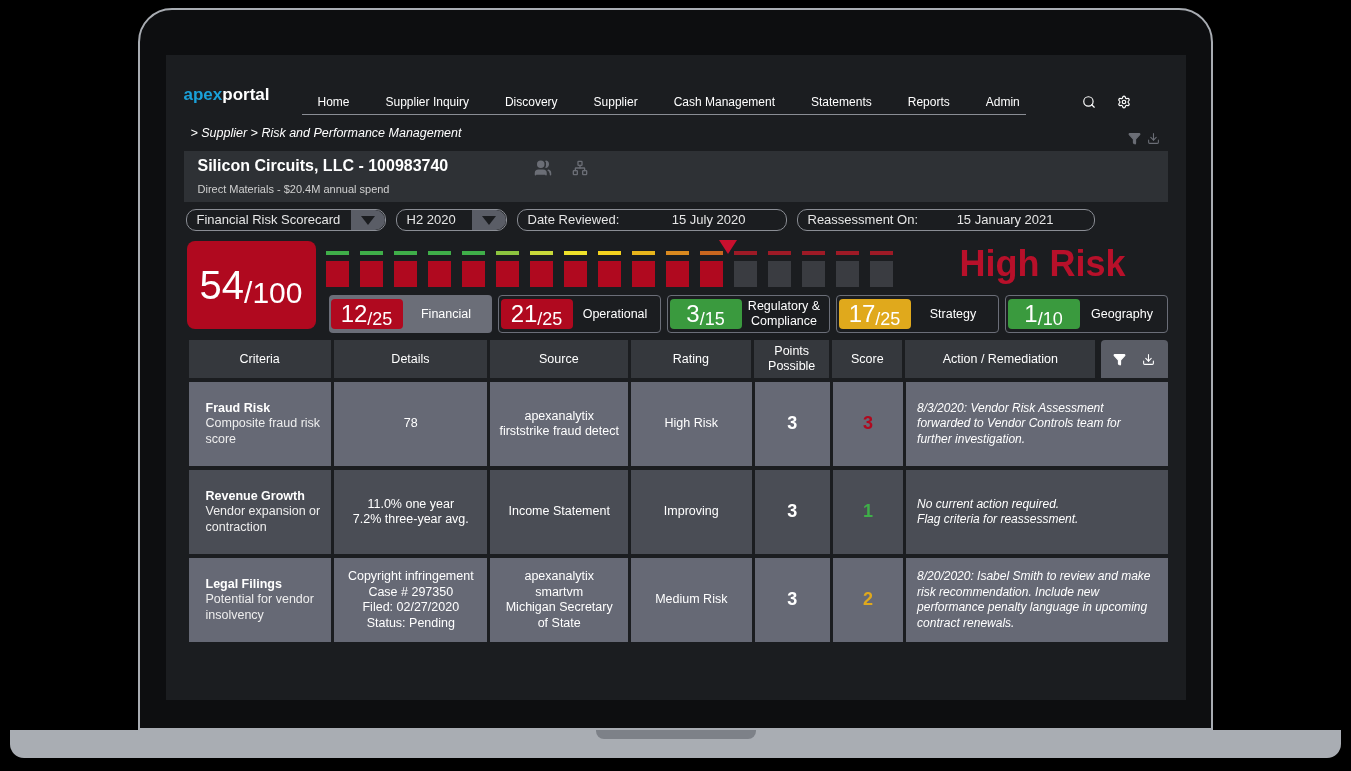  Describe the element at coordinates (1037, 512) in the screenshot. I see `table-cell: No current action required. Flag criteria for reassessment.` at that location.